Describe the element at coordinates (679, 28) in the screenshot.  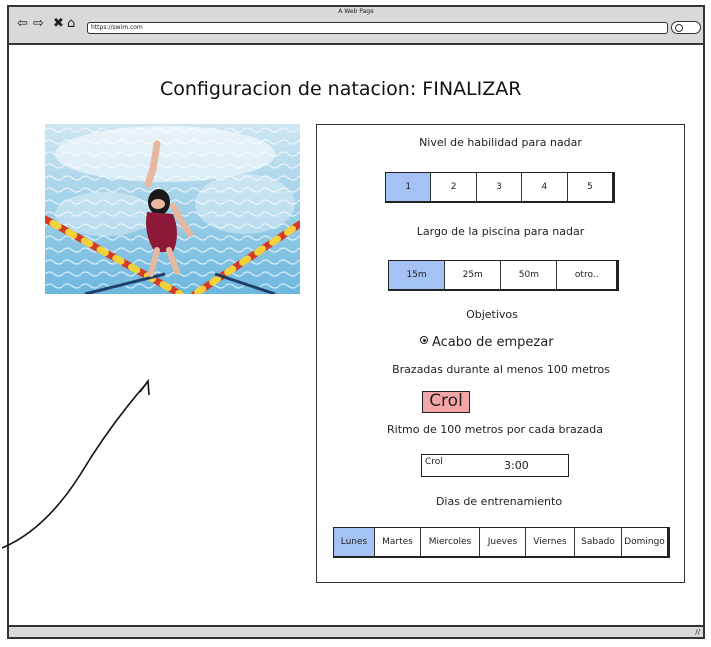
I see `search-icon` at that location.